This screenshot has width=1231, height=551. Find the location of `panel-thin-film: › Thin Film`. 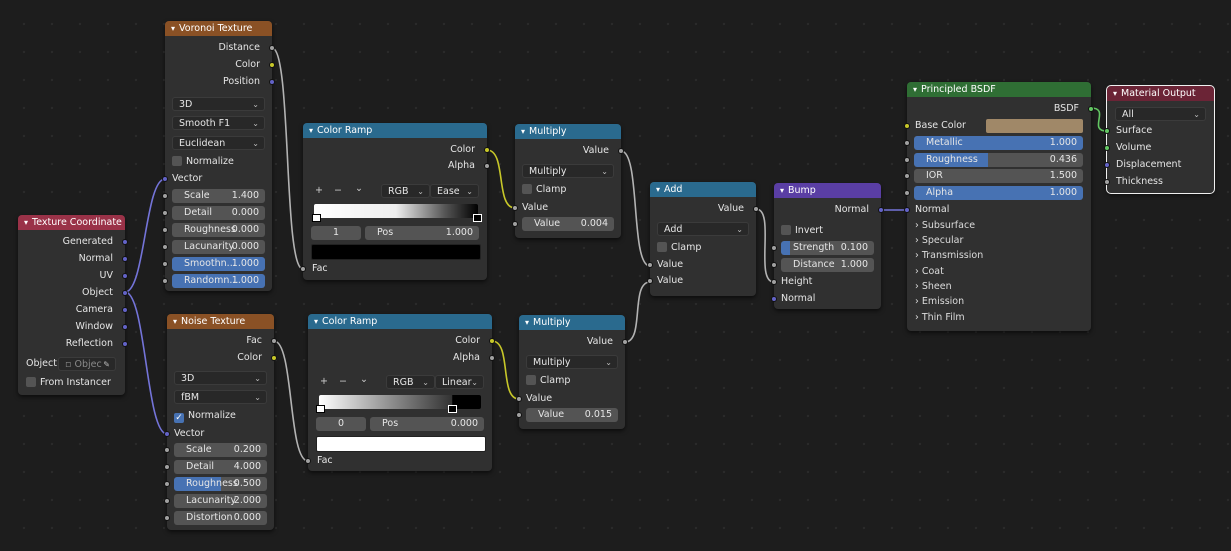

panel-thin-film: › Thin Film is located at coordinates (940, 318).